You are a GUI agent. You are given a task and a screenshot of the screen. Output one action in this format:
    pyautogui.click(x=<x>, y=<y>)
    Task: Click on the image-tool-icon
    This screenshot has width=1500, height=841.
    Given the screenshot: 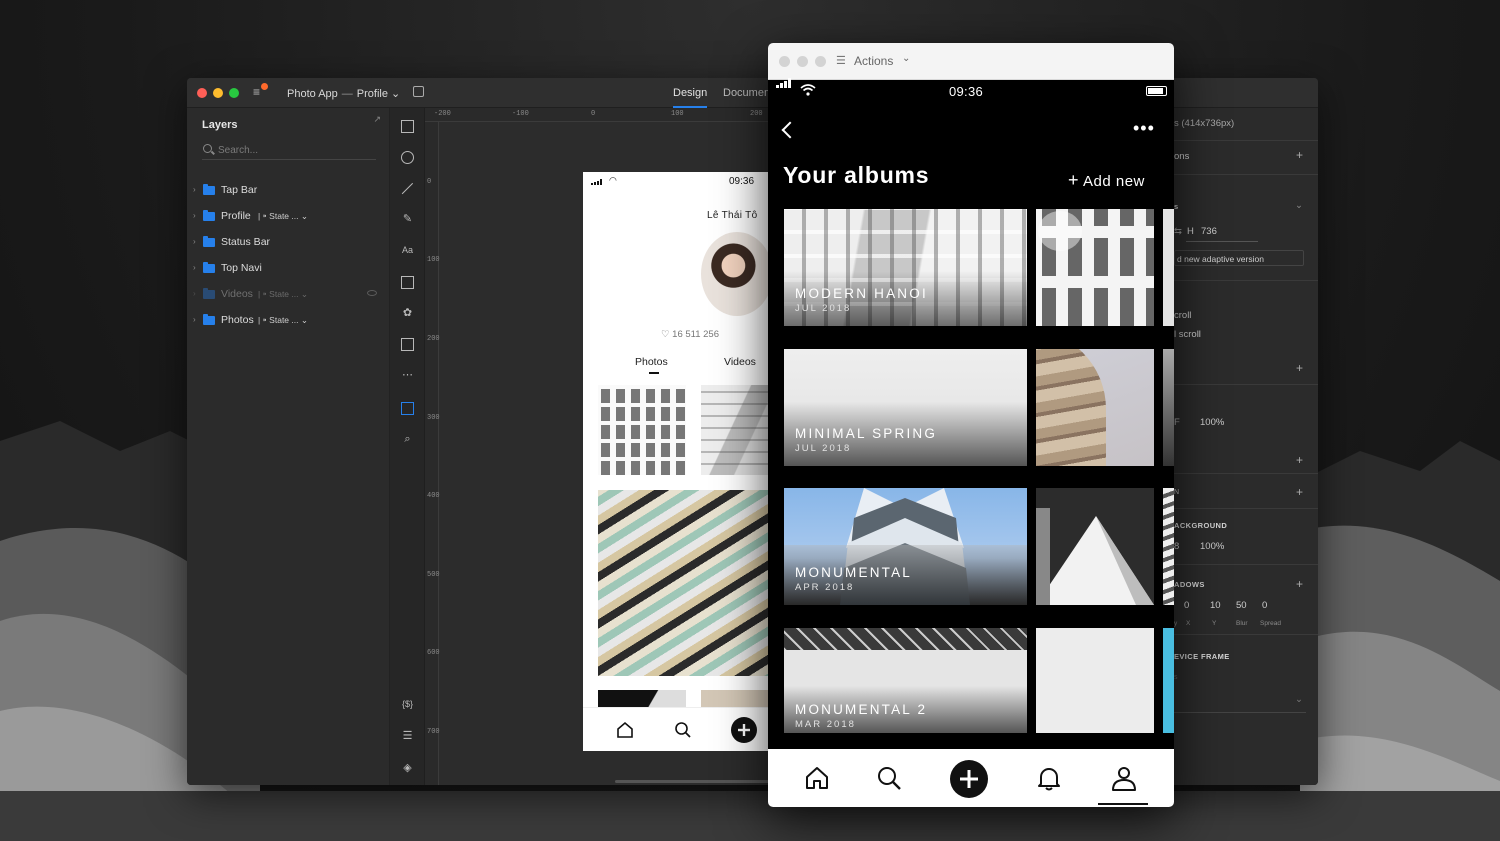 What is the action you would take?
    pyautogui.click(x=407, y=282)
    